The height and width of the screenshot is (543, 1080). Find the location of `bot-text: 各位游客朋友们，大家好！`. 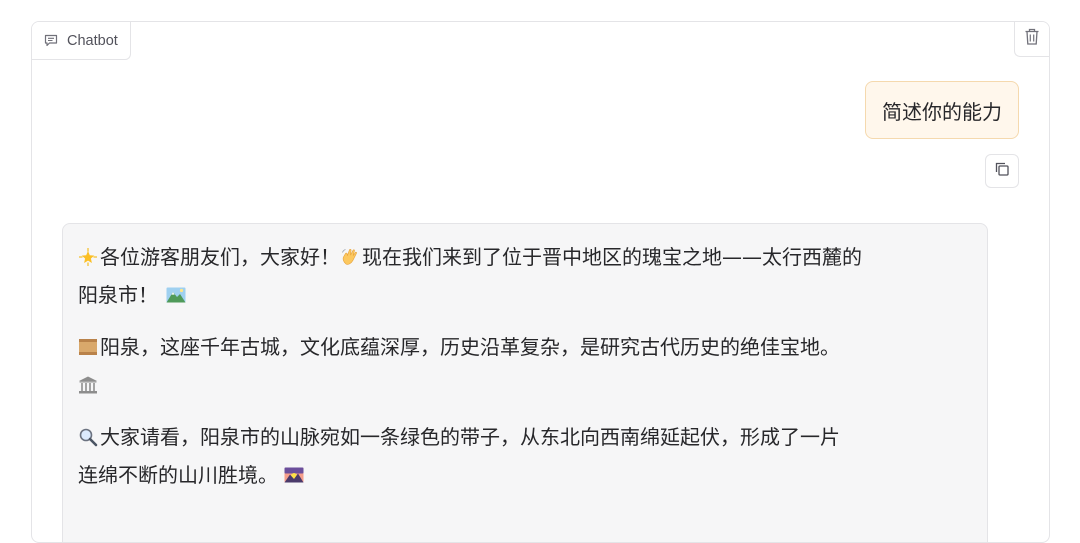

bot-text: 各位游客朋友们，大家好！ is located at coordinates (220, 257).